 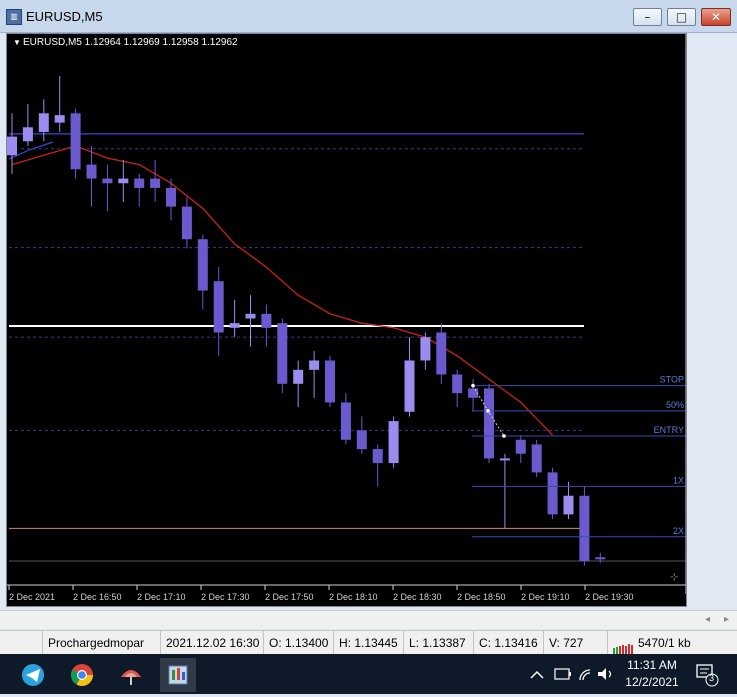 What do you see at coordinates (368, 674) in the screenshot?
I see `taskbar: 11:31 AM 12/2/2021 3` at bounding box center [368, 674].